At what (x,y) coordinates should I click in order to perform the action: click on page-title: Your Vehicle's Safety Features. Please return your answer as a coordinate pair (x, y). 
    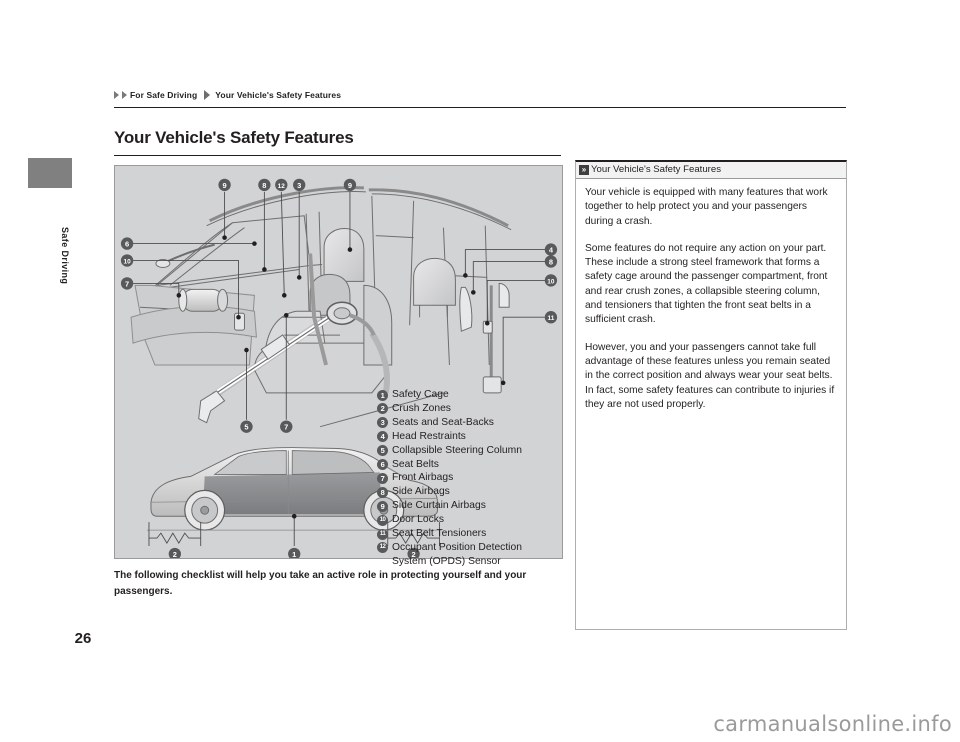
    Looking at the image, I should click on (234, 137).